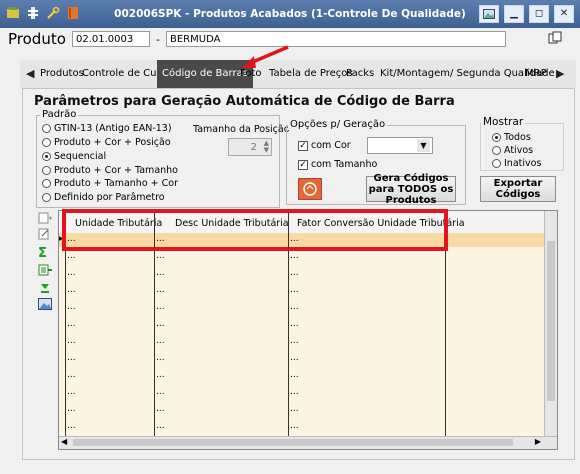 This screenshot has height=474, width=580. I want to click on radio-produto-cor-posicao: Produto + Cor + Posição, so click(106, 142).